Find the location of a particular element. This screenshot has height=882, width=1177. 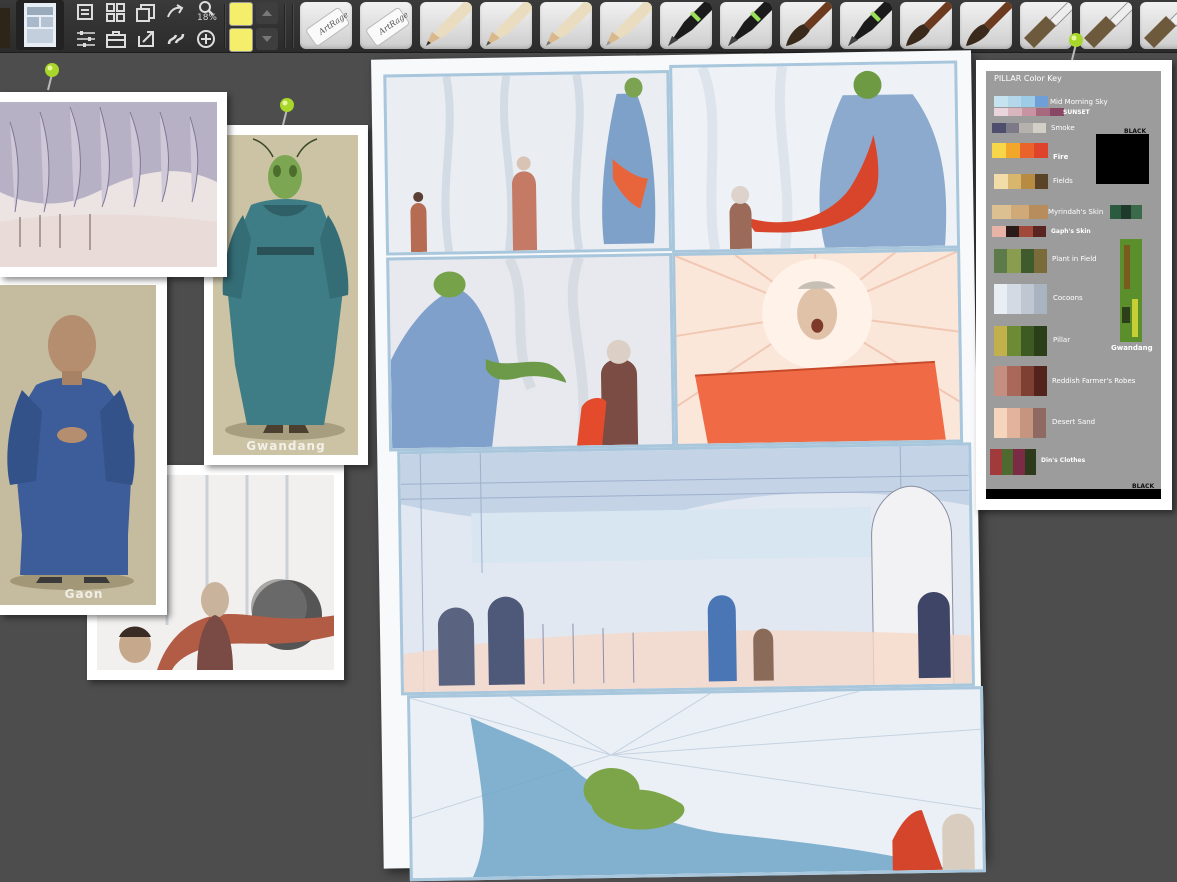

chevron-down-icon is located at coordinates (267, 39).